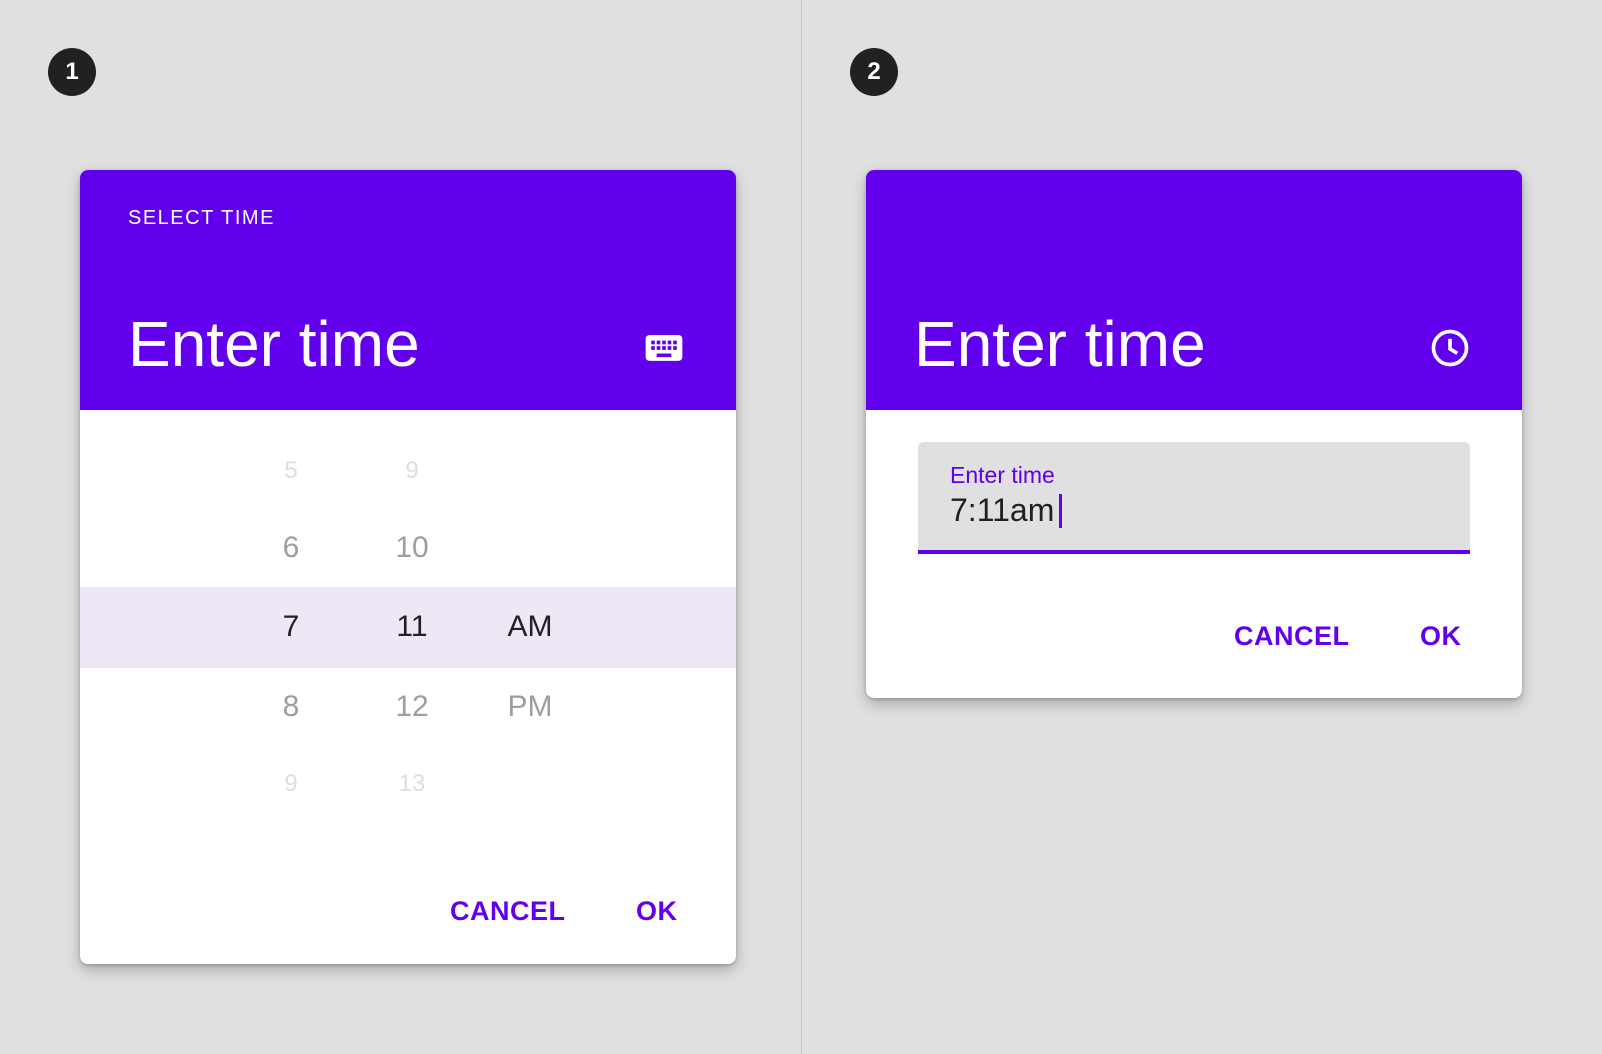 The width and height of the screenshot is (1602, 1054). What do you see at coordinates (1190, 510) in the screenshot?
I see `time-input` at bounding box center [1190, 510].